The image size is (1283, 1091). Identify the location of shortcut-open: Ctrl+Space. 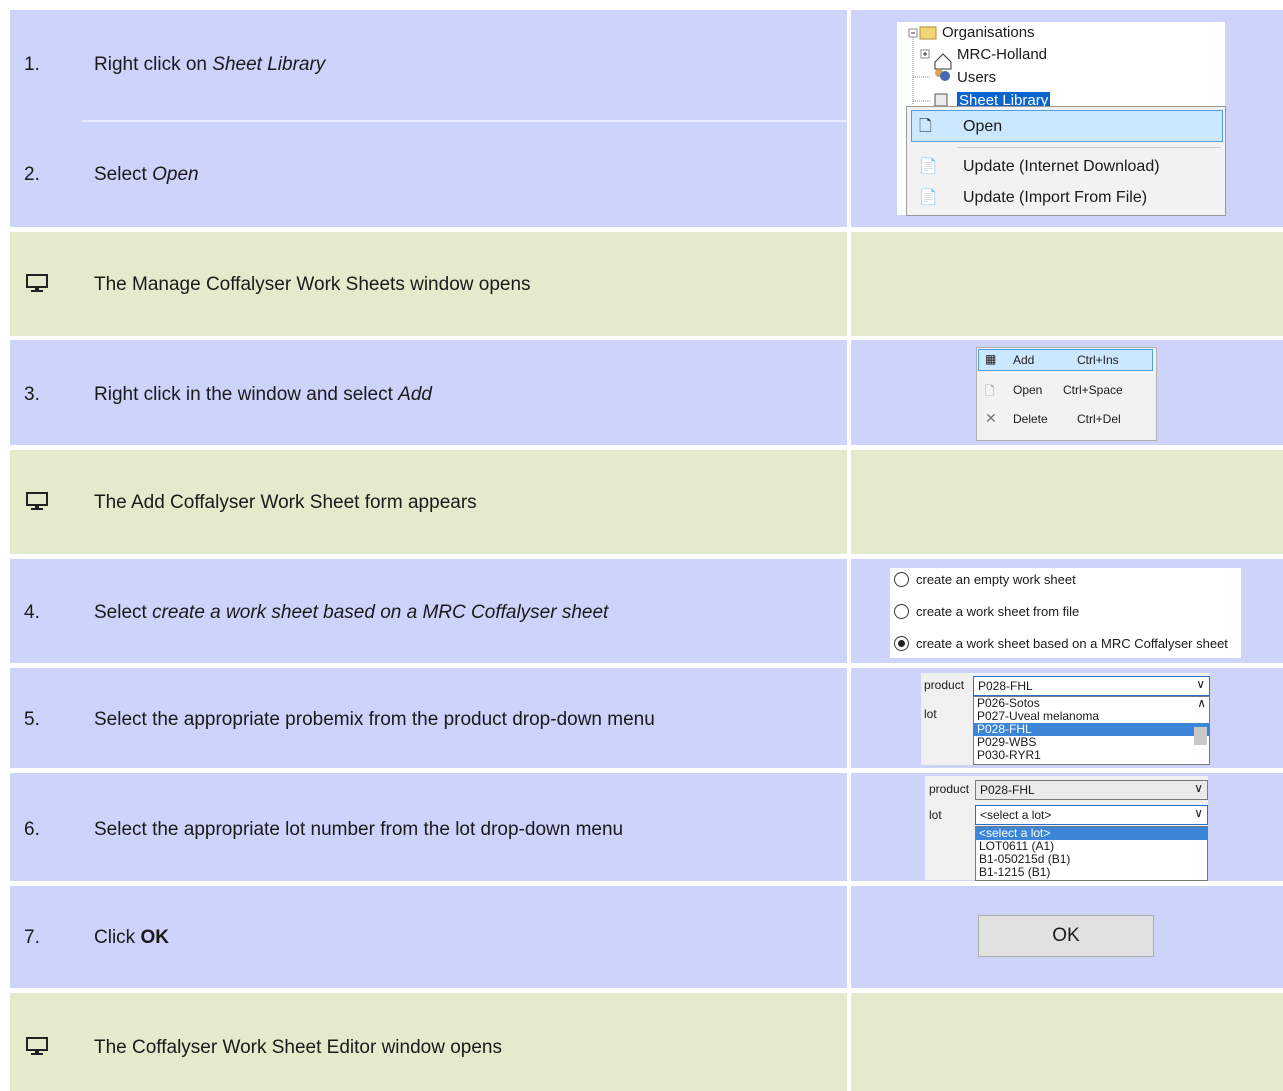
(1093, 390).